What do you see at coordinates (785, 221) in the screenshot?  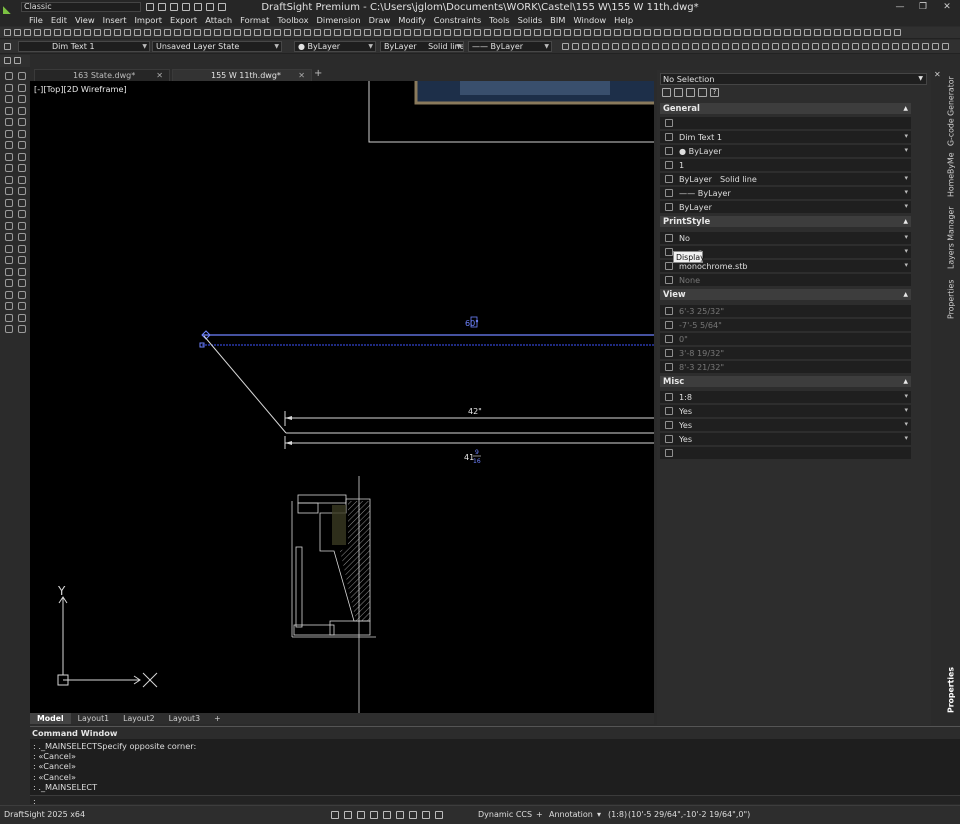 I see `section-printstyle: PrintStyle ▲` at bounding box center [785, 221].